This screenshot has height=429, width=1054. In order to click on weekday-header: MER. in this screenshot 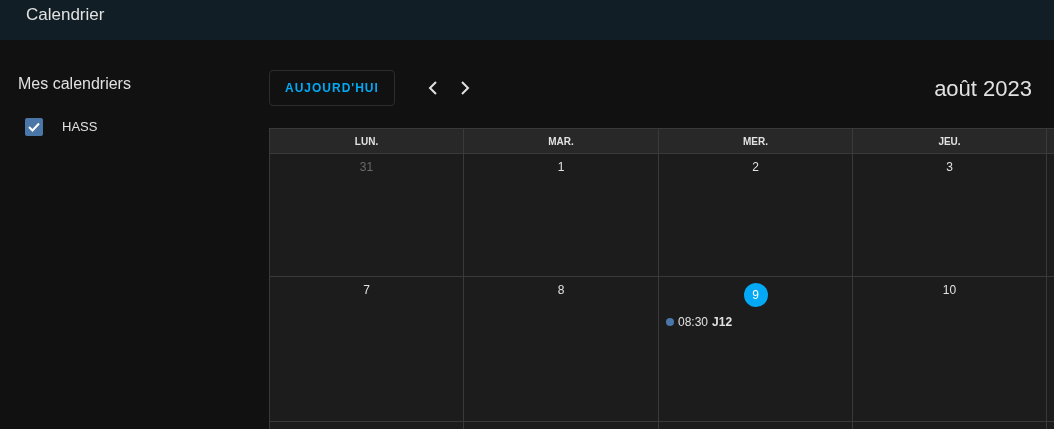, I will do `click(755, 141)`.